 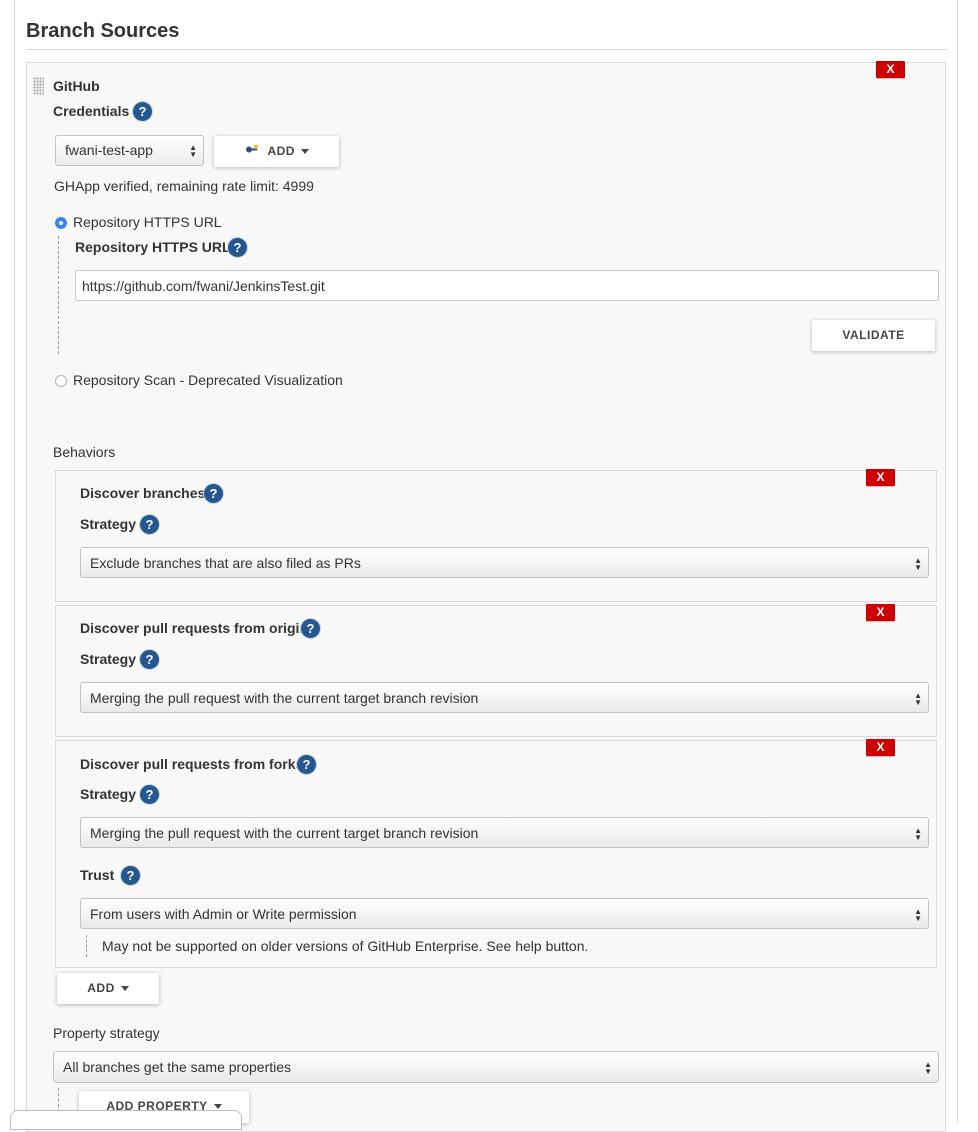 I want to click on trust-label: Trust, so click(x=97, y=875).